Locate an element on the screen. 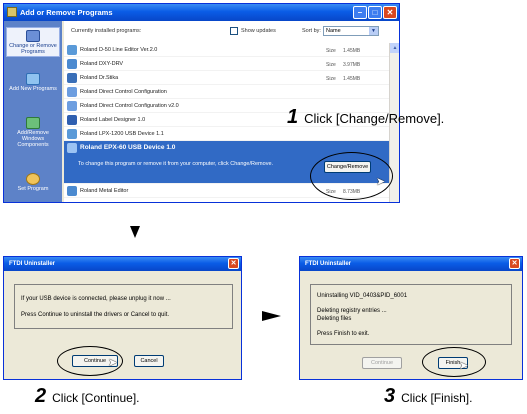 This screenshot has width=527, height=414. show-updates-checkbox is located at coordinates (234, 31).